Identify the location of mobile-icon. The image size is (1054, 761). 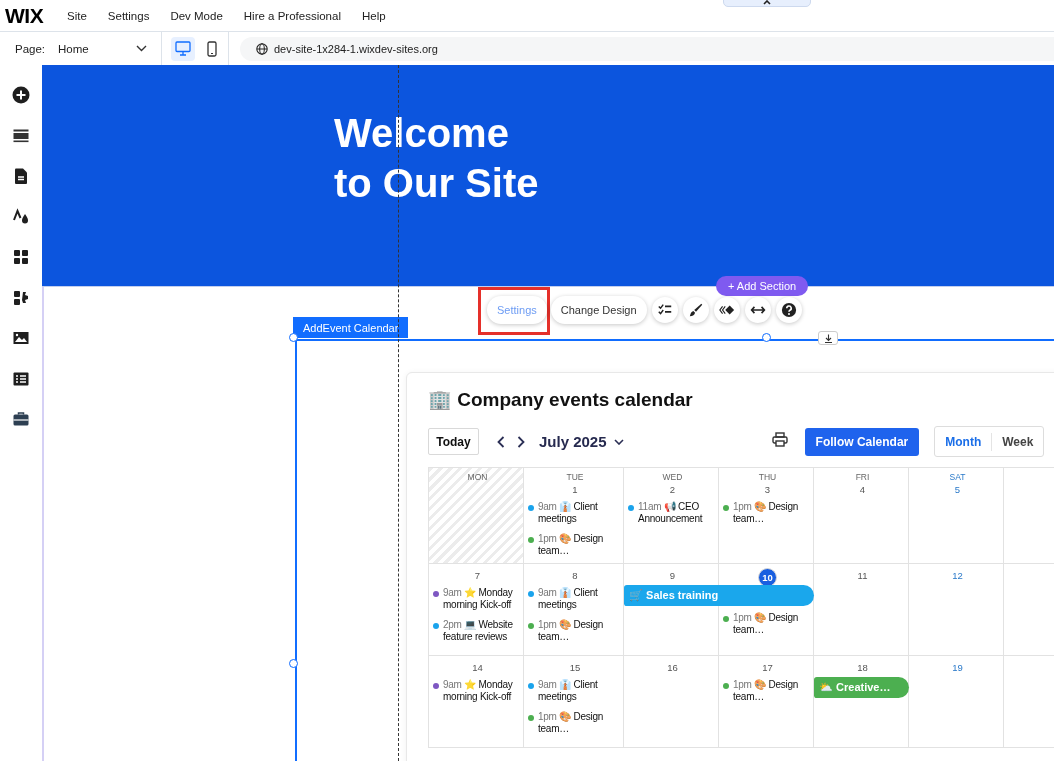
(212, 48).